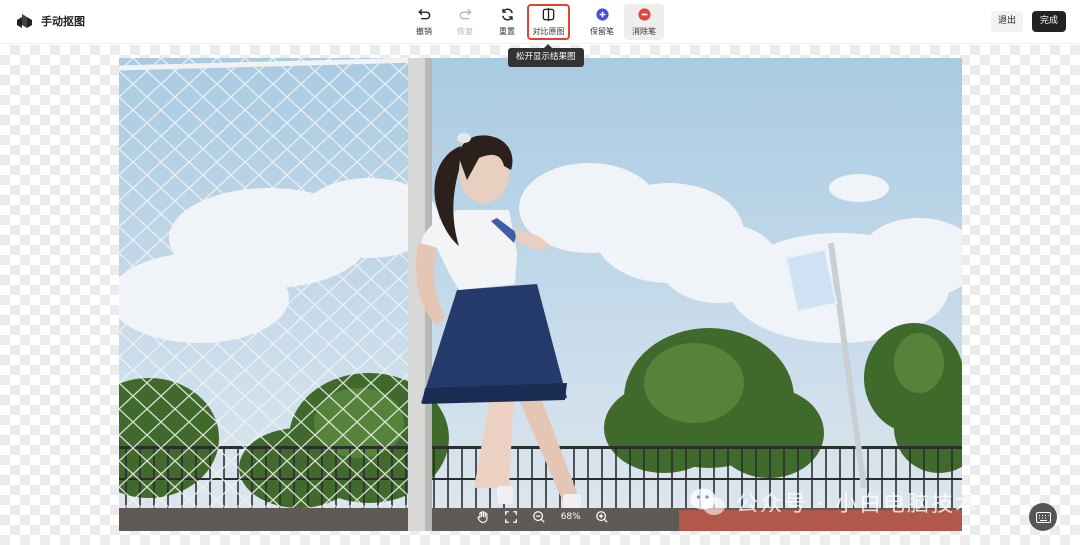 This screenshot has width=1080, height=545. What do you see at coordinates (465, 14) in the screenshot?
I see `redo-icon` at bounding box center [465, 14].